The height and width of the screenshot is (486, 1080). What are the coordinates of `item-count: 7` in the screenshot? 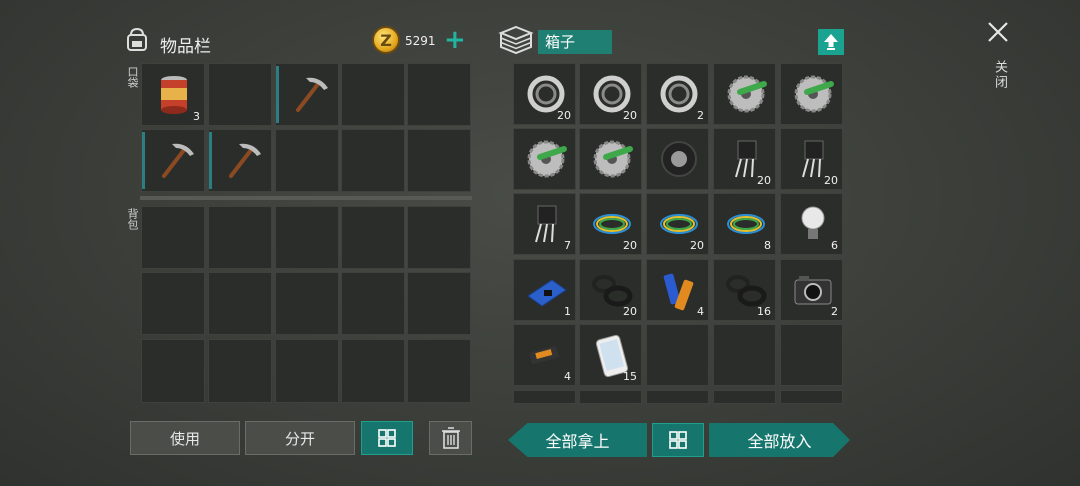 It's located at (567, 245).